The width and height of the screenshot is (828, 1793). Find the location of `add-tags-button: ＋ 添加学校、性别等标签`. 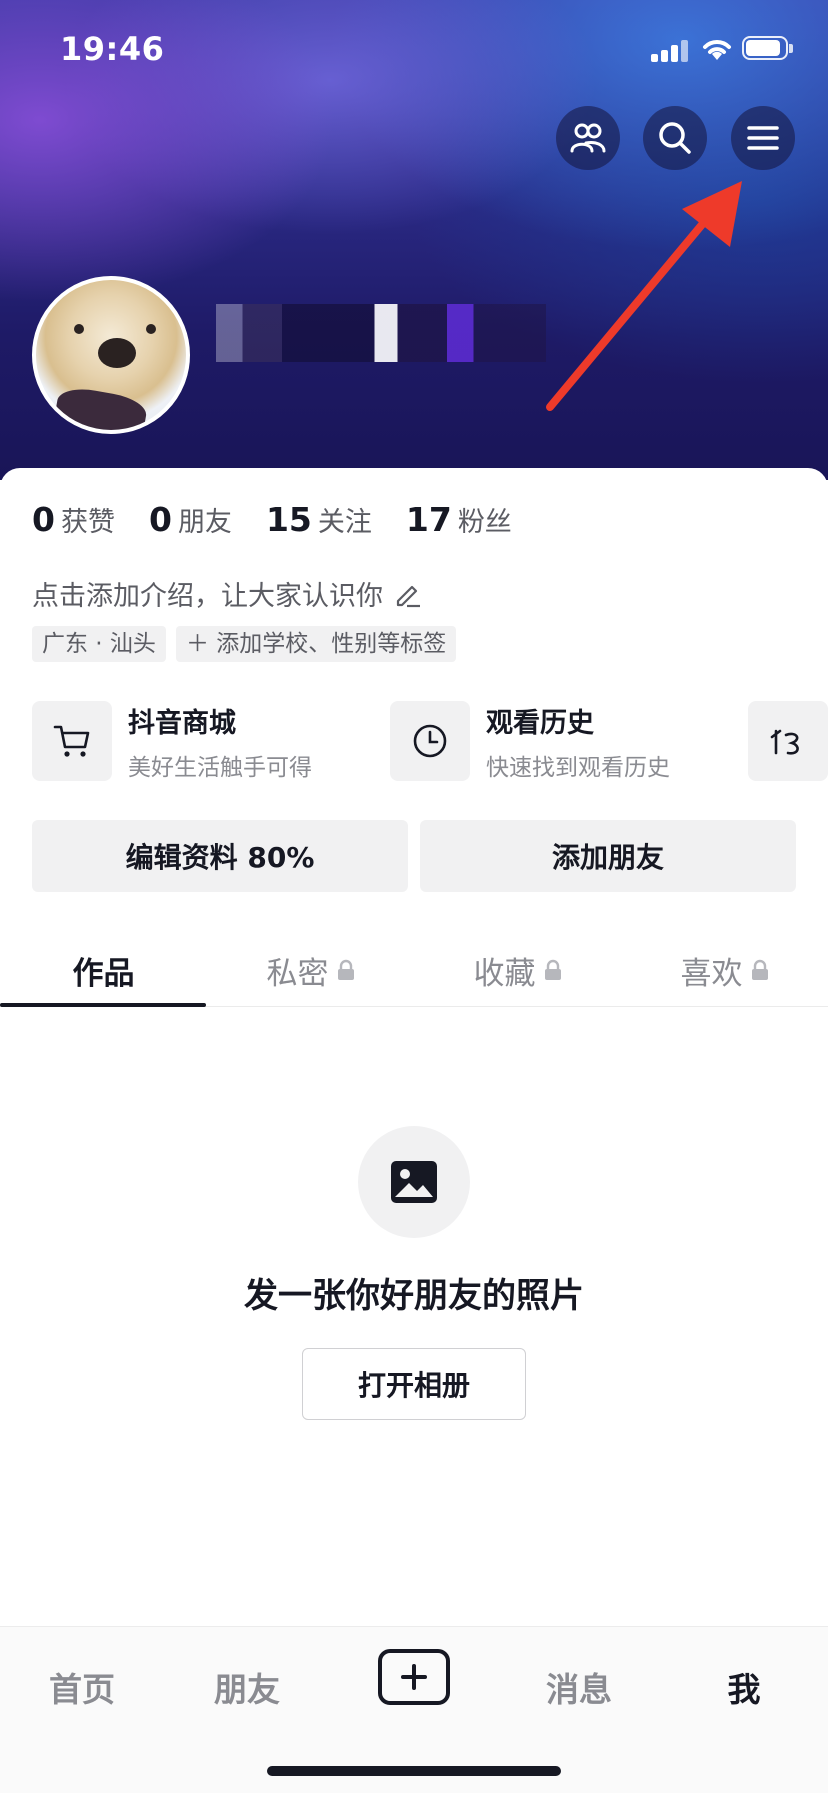

add-tags-button: ＋ 添加学校、性别等标签 is located at coordinates (316, 644).